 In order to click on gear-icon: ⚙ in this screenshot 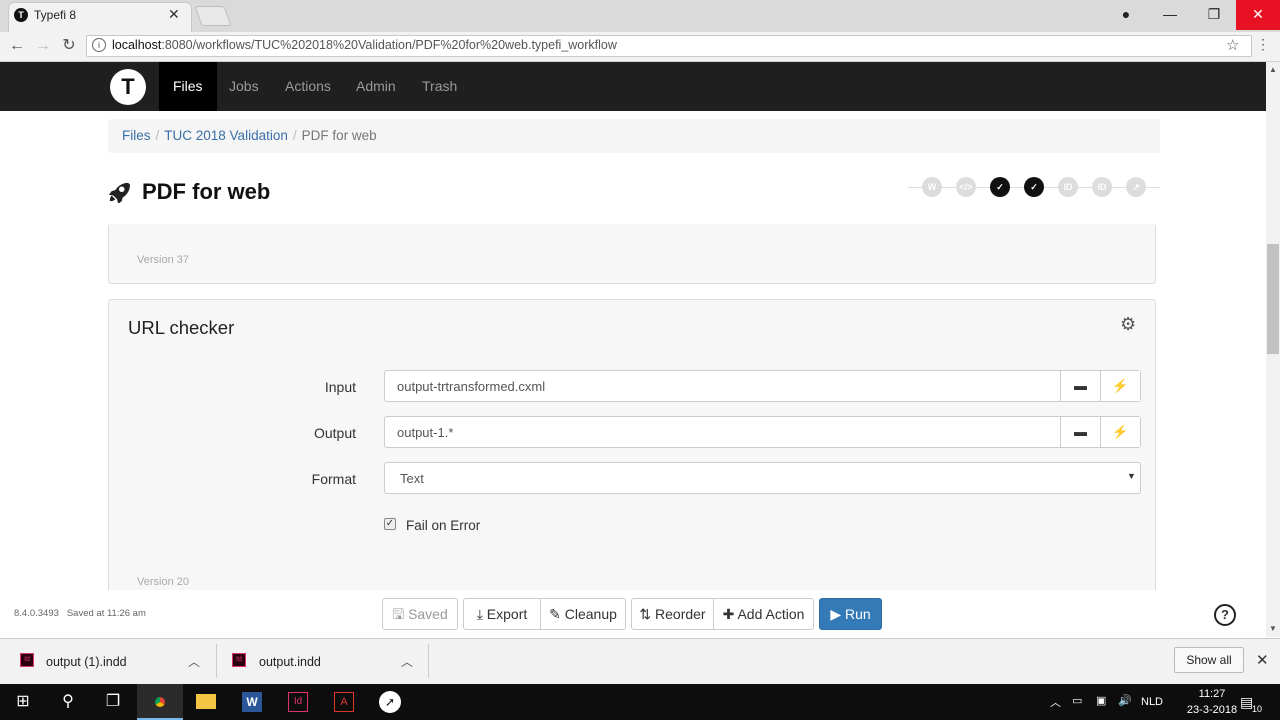, I will do `click(1128, 324)`.